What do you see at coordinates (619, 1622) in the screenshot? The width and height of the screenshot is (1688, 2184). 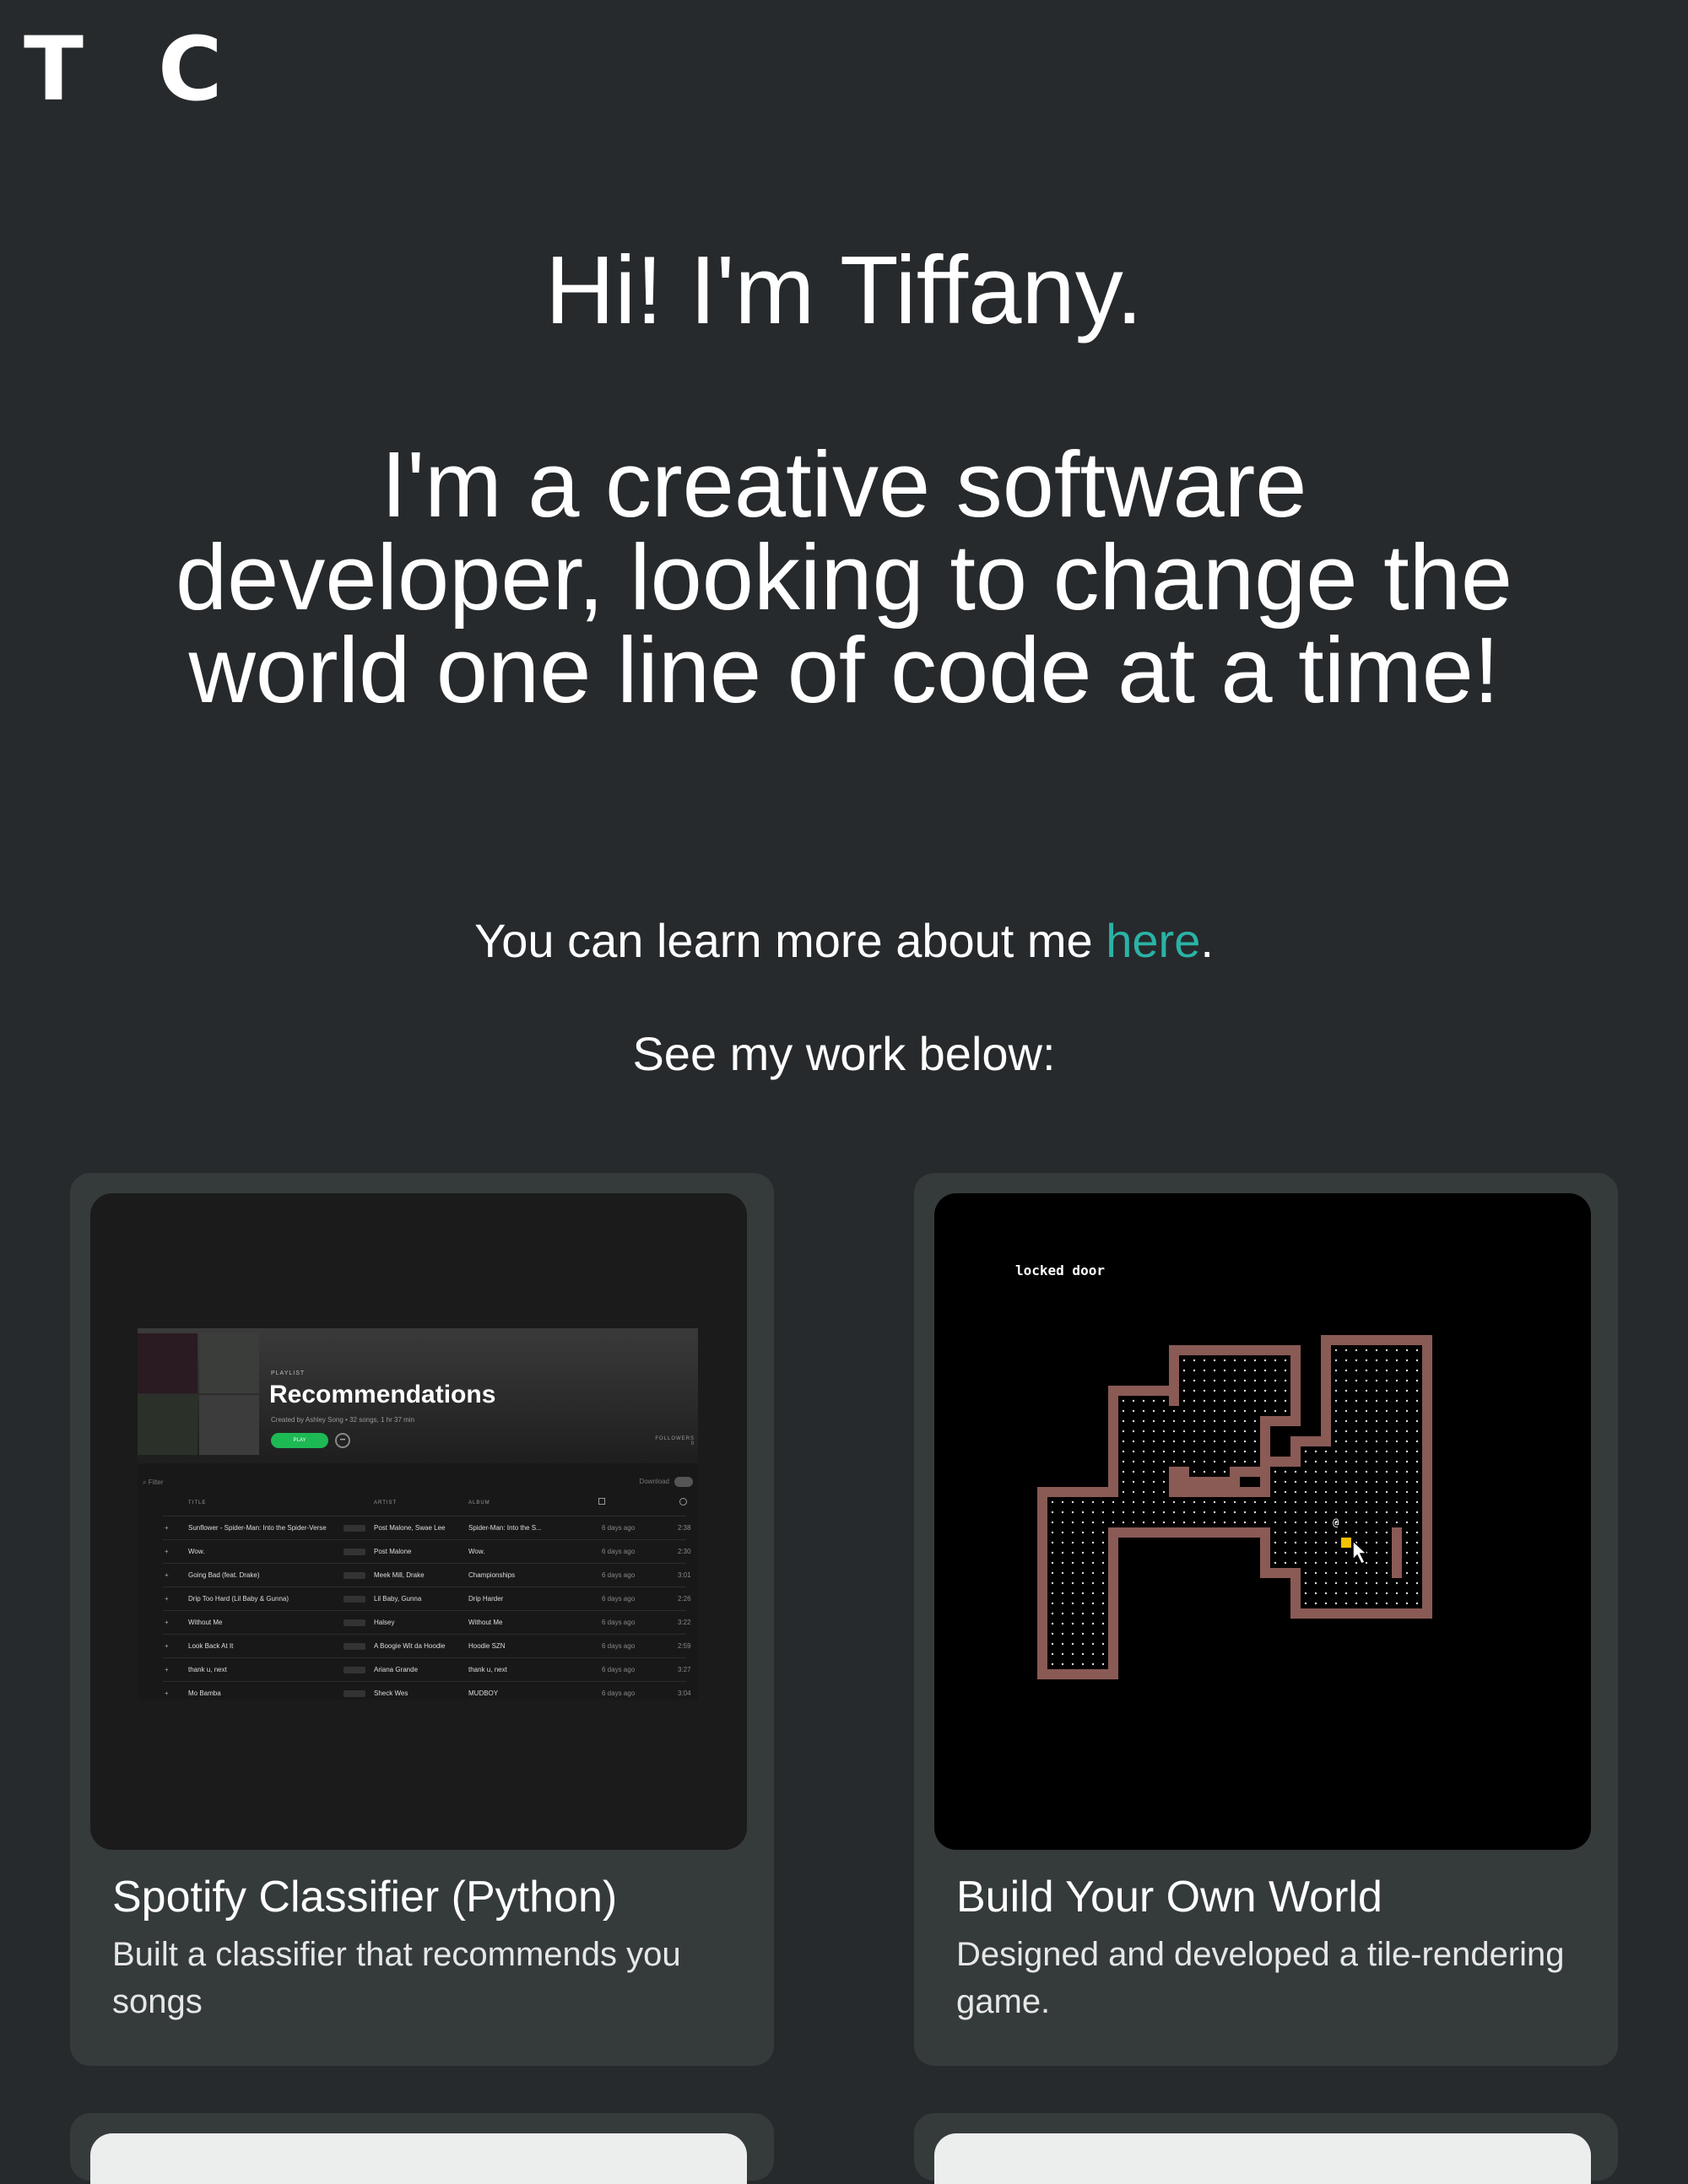 I see `track-added: 6 days ago` at bounding box center [619, 1622].